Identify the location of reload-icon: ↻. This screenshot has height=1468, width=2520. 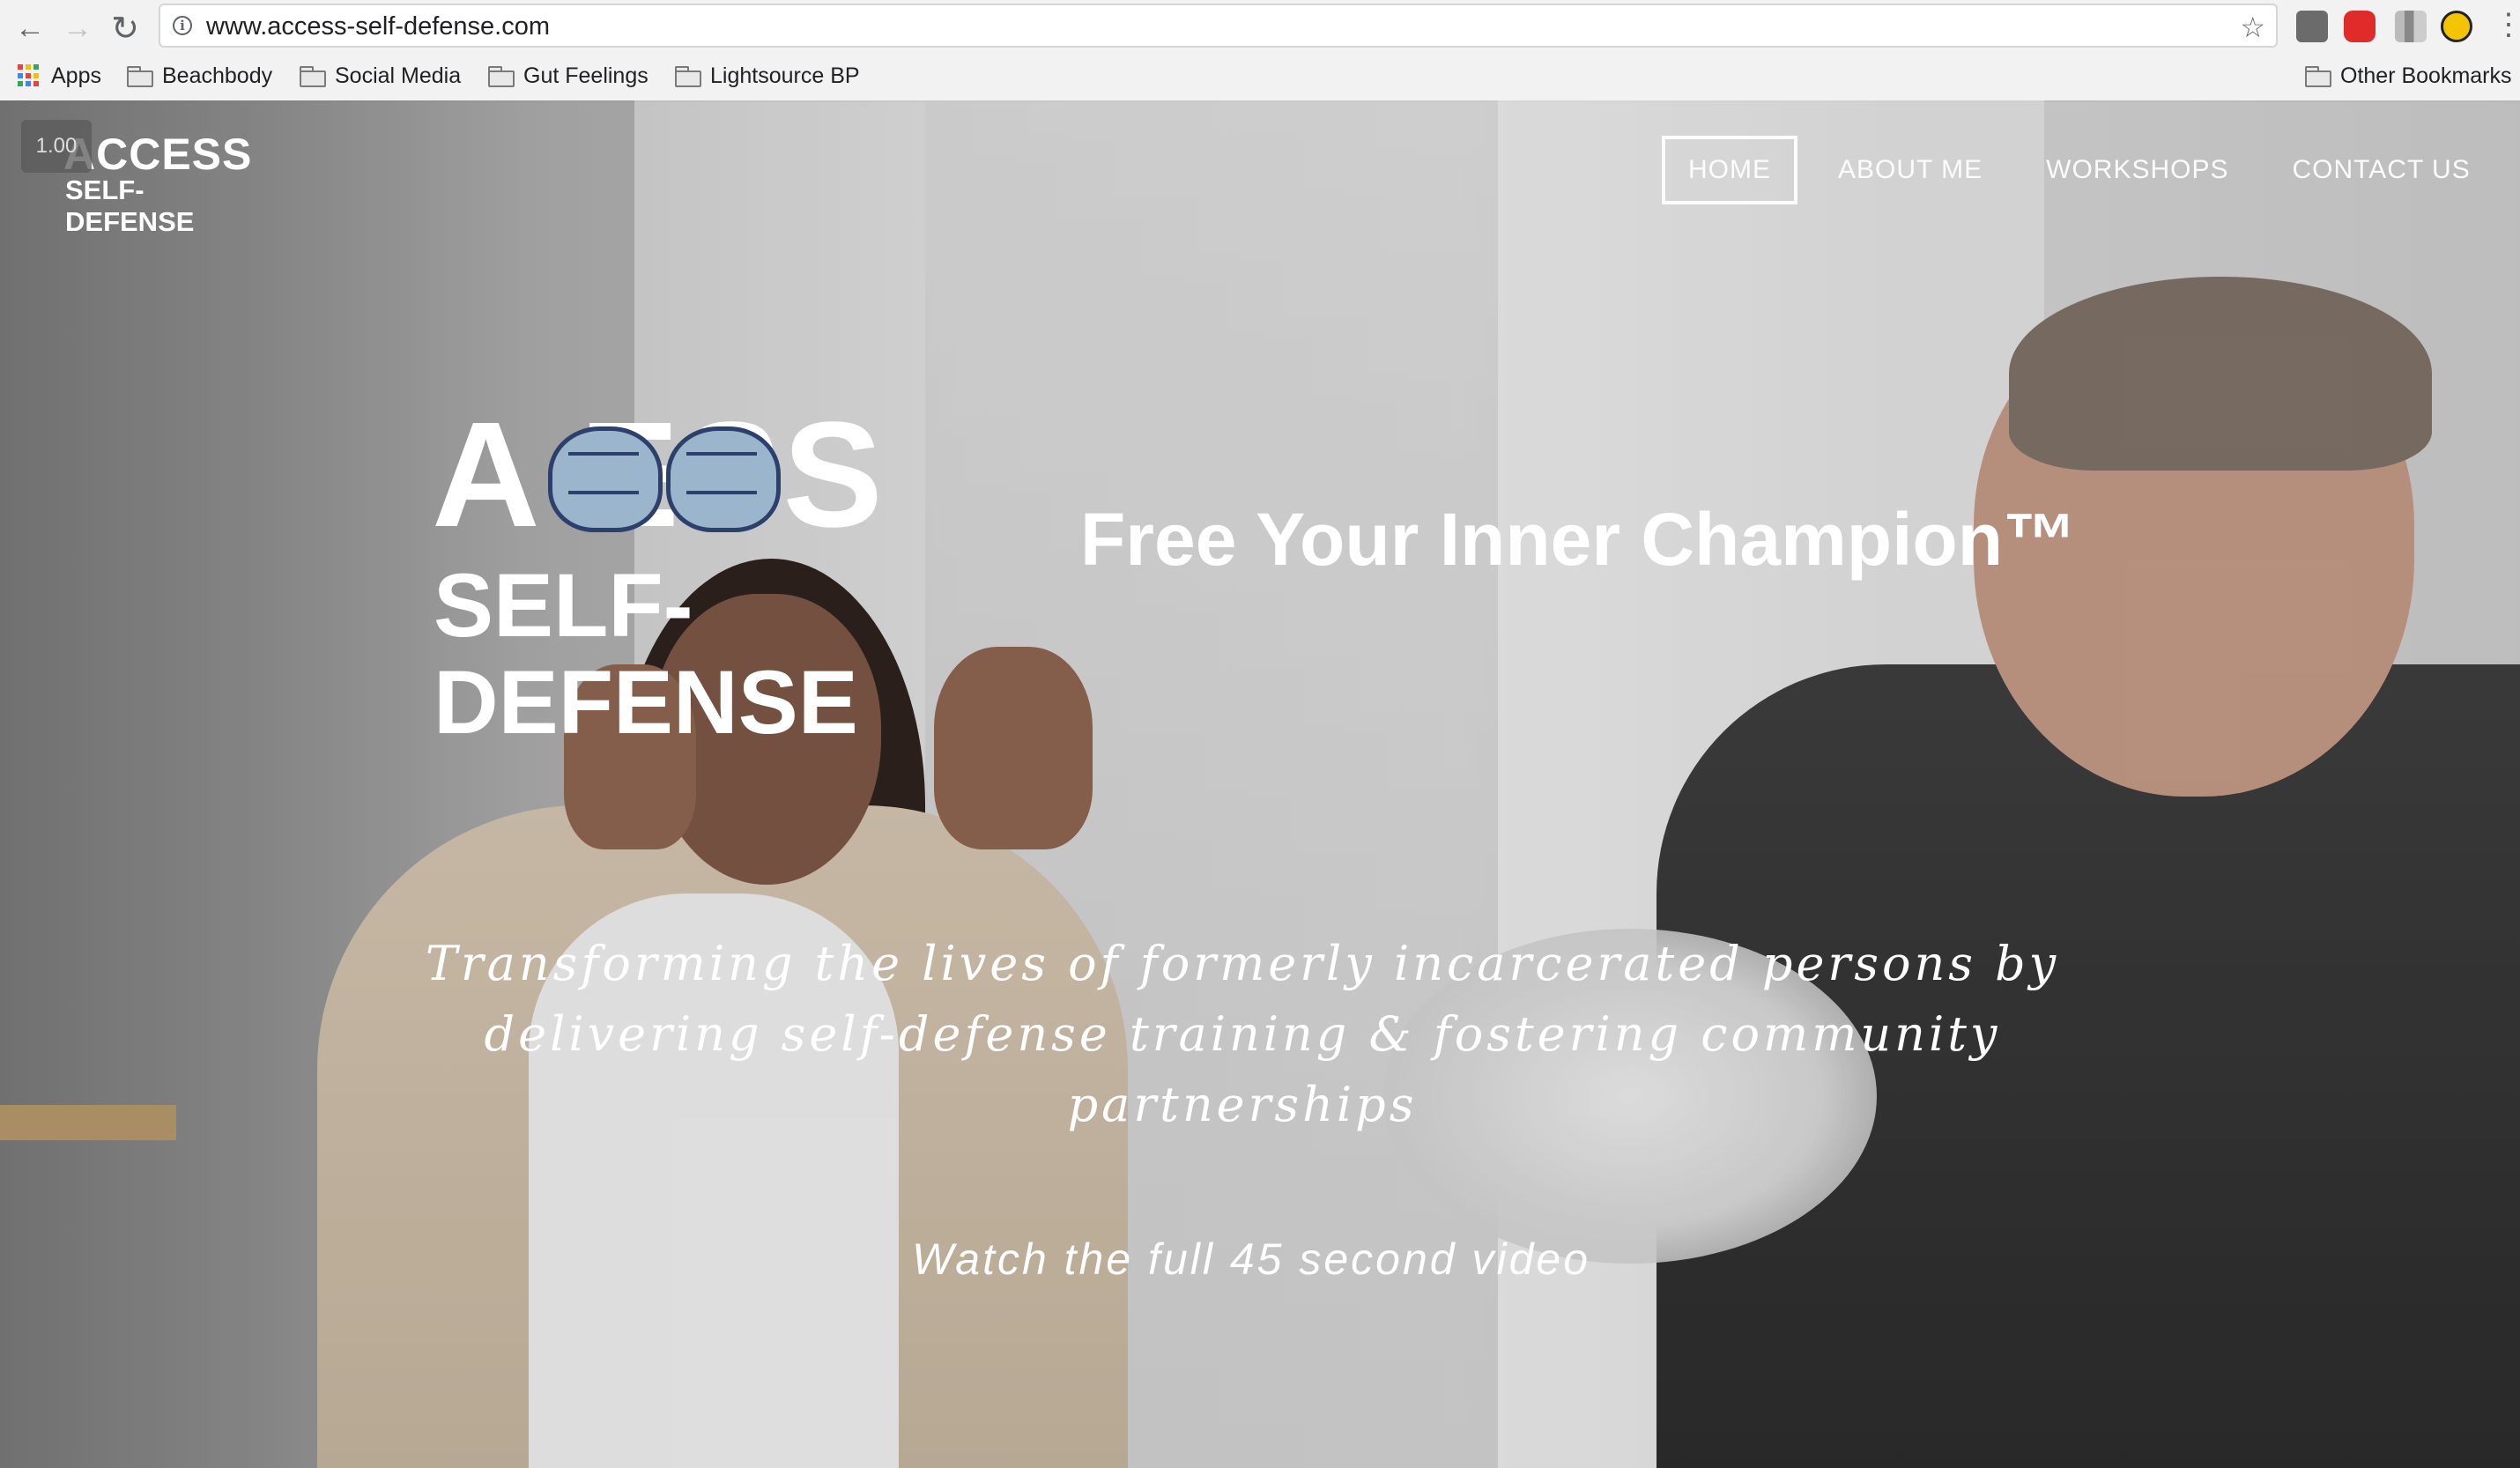
(125, 28).